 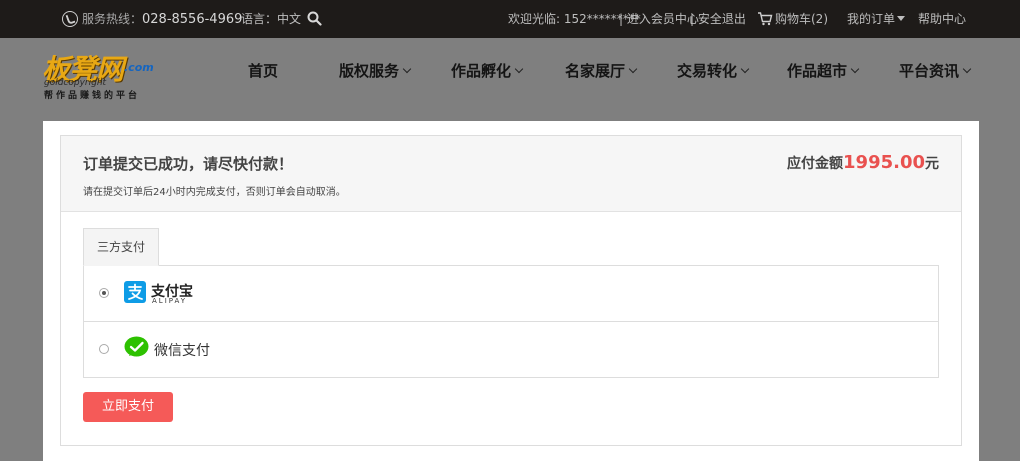 What do you see at coordinates (121, 247) in the screenshot?
I see `tab-third-party-payment: 三方支付` at bounding box center [121, 247].